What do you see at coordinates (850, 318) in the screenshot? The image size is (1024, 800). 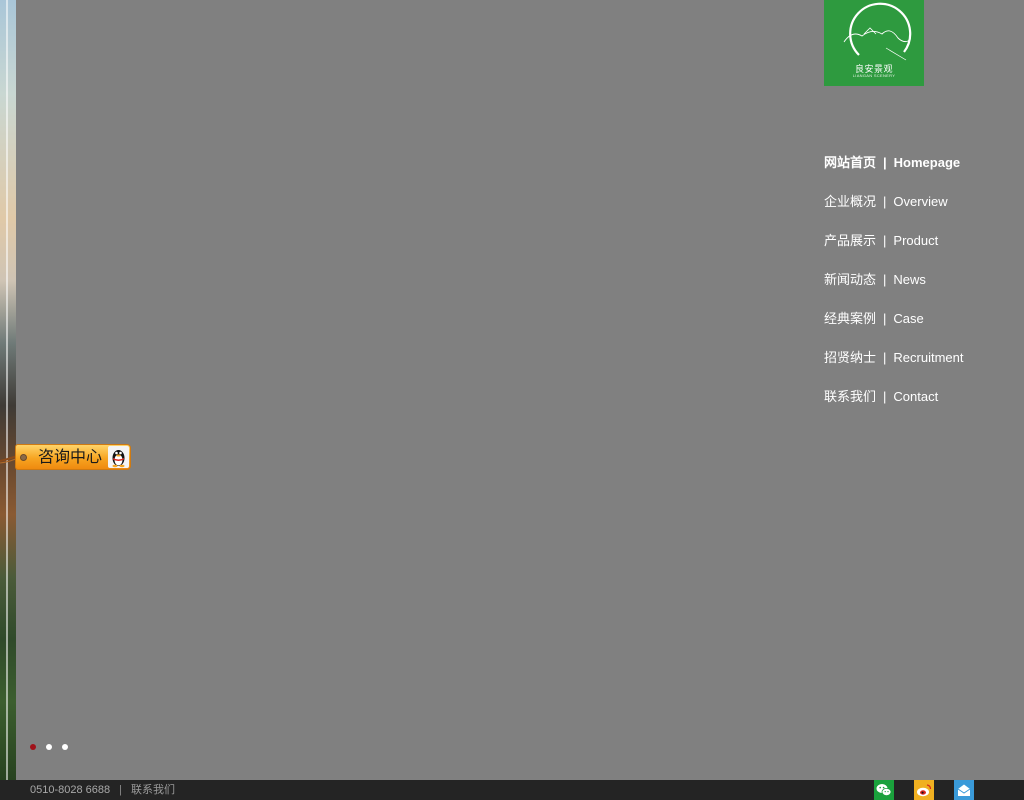 I see `nav-label-cn: 经典案例` at bounding box center [850, 318].